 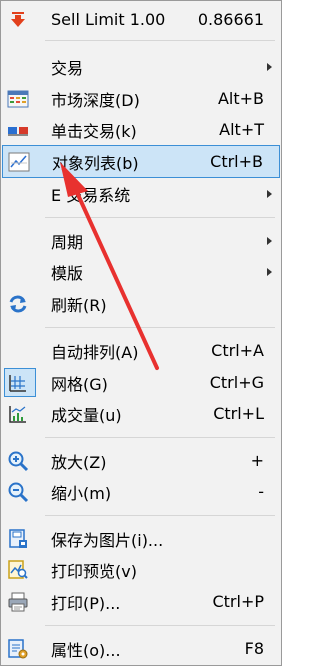 What do you see at coordinates (141, 193) in the screenshot?
I see `menu-item-trading-system: E 交易系统` at bounding box center [141, 193].